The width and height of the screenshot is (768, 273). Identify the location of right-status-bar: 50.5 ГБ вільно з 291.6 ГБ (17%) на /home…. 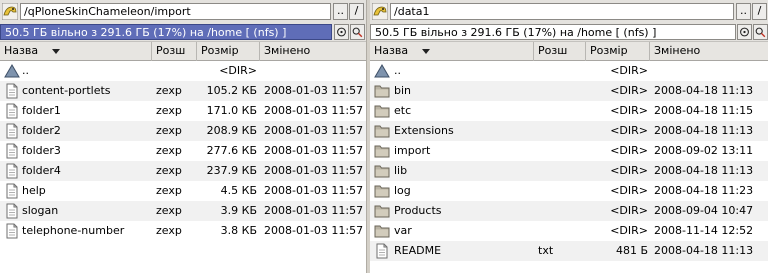
(569, 32).